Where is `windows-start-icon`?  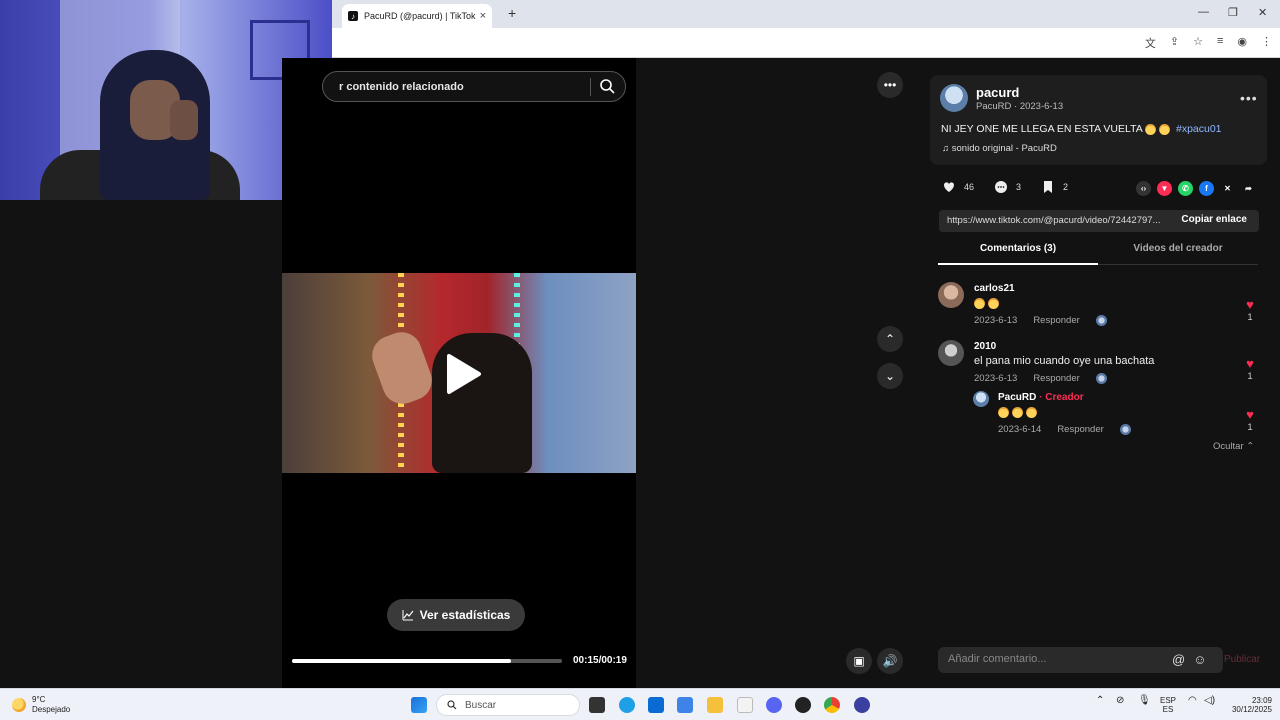
windows-start-icon is located at coordinates (419, 705).